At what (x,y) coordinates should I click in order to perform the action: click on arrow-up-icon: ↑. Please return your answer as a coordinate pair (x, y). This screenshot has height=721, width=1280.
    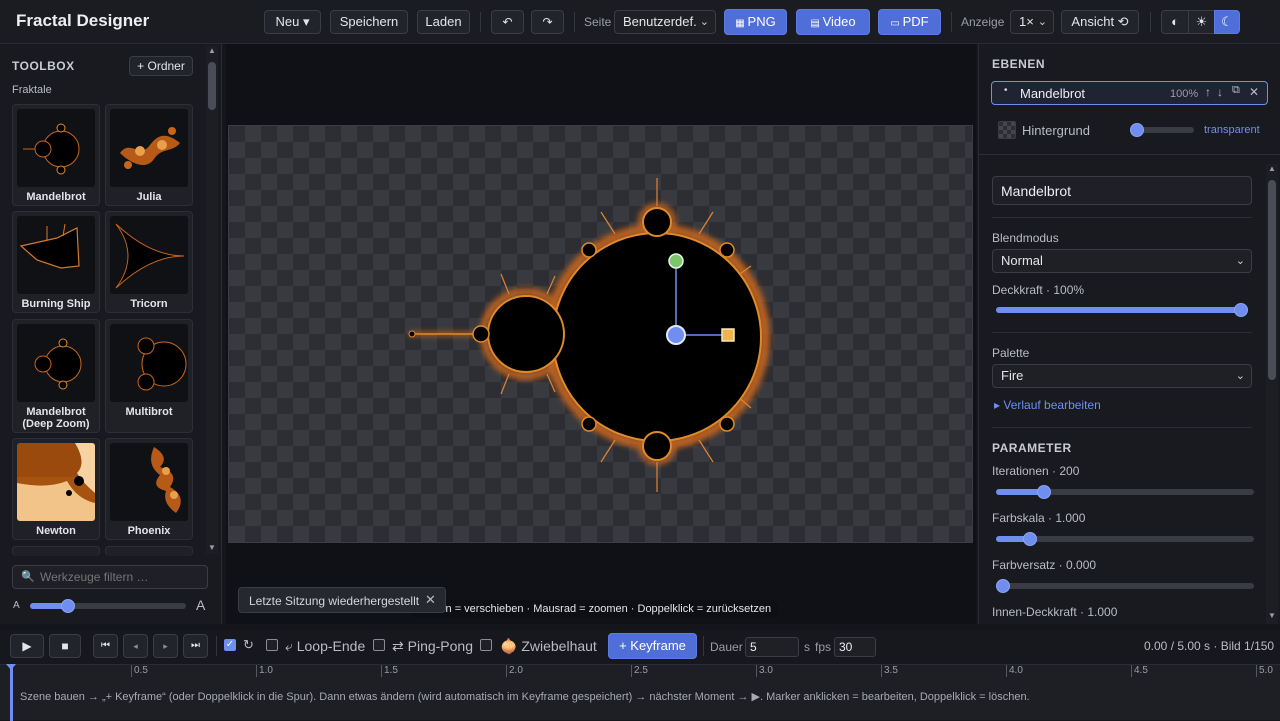
    Looking at the image, I should click on (1208, 92).